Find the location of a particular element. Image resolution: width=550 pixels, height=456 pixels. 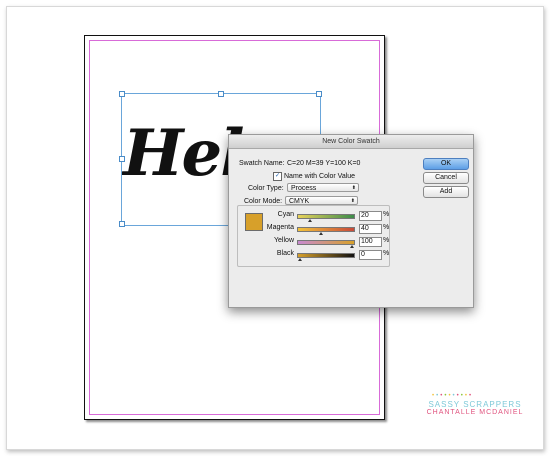

name-with-color-value-label: Name with Color Value is located at coordinates (320, 176).